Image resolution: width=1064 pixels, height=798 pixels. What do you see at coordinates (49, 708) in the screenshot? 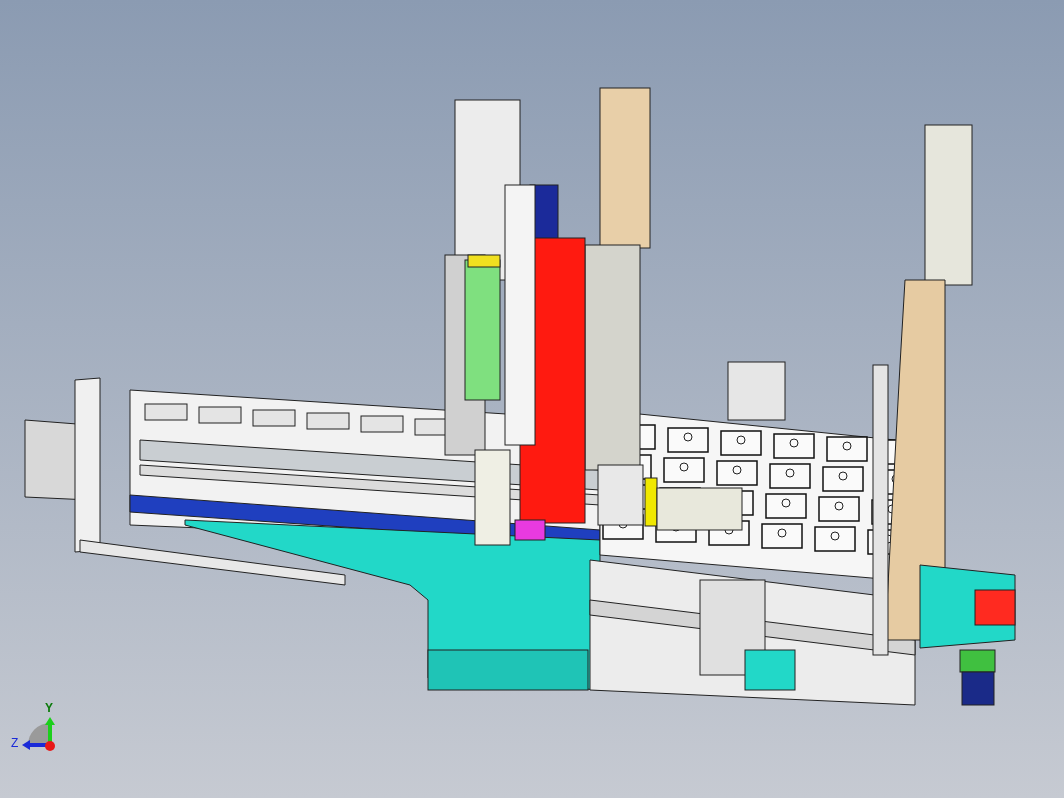
I see `y-axis-label: Y` at bounding box center [49, 708].